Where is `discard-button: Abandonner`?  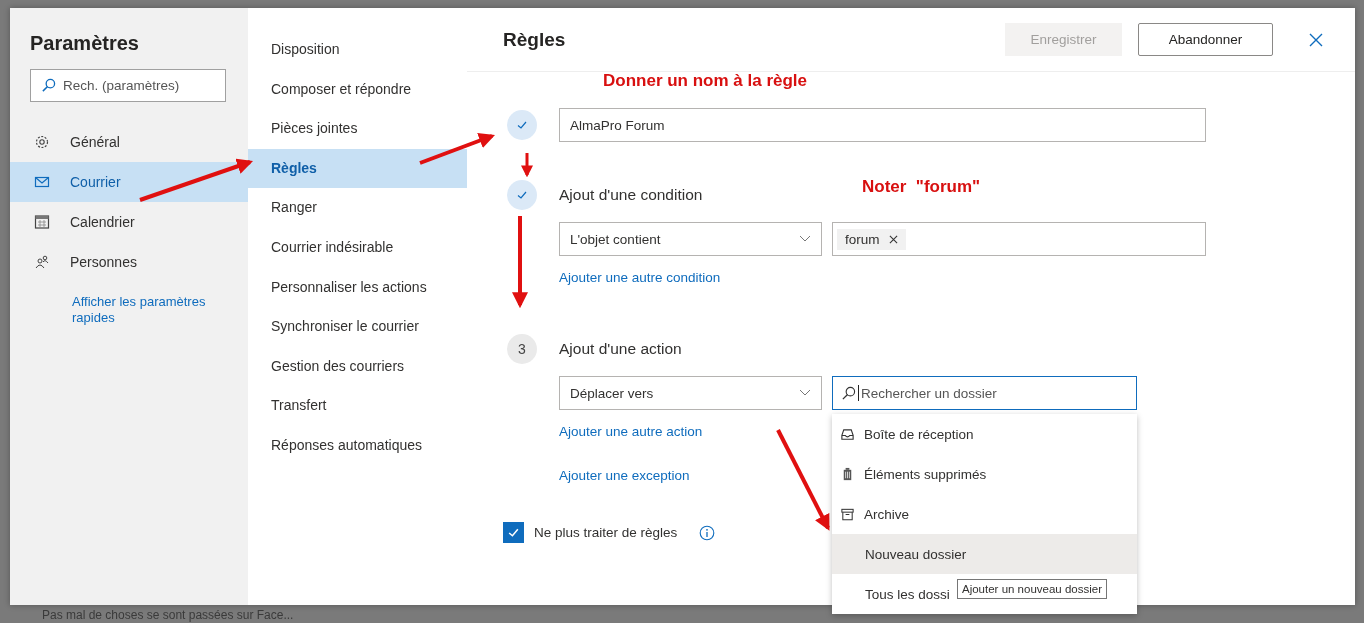
discard-button: Abandonner is located at coordinates (1205, 39).